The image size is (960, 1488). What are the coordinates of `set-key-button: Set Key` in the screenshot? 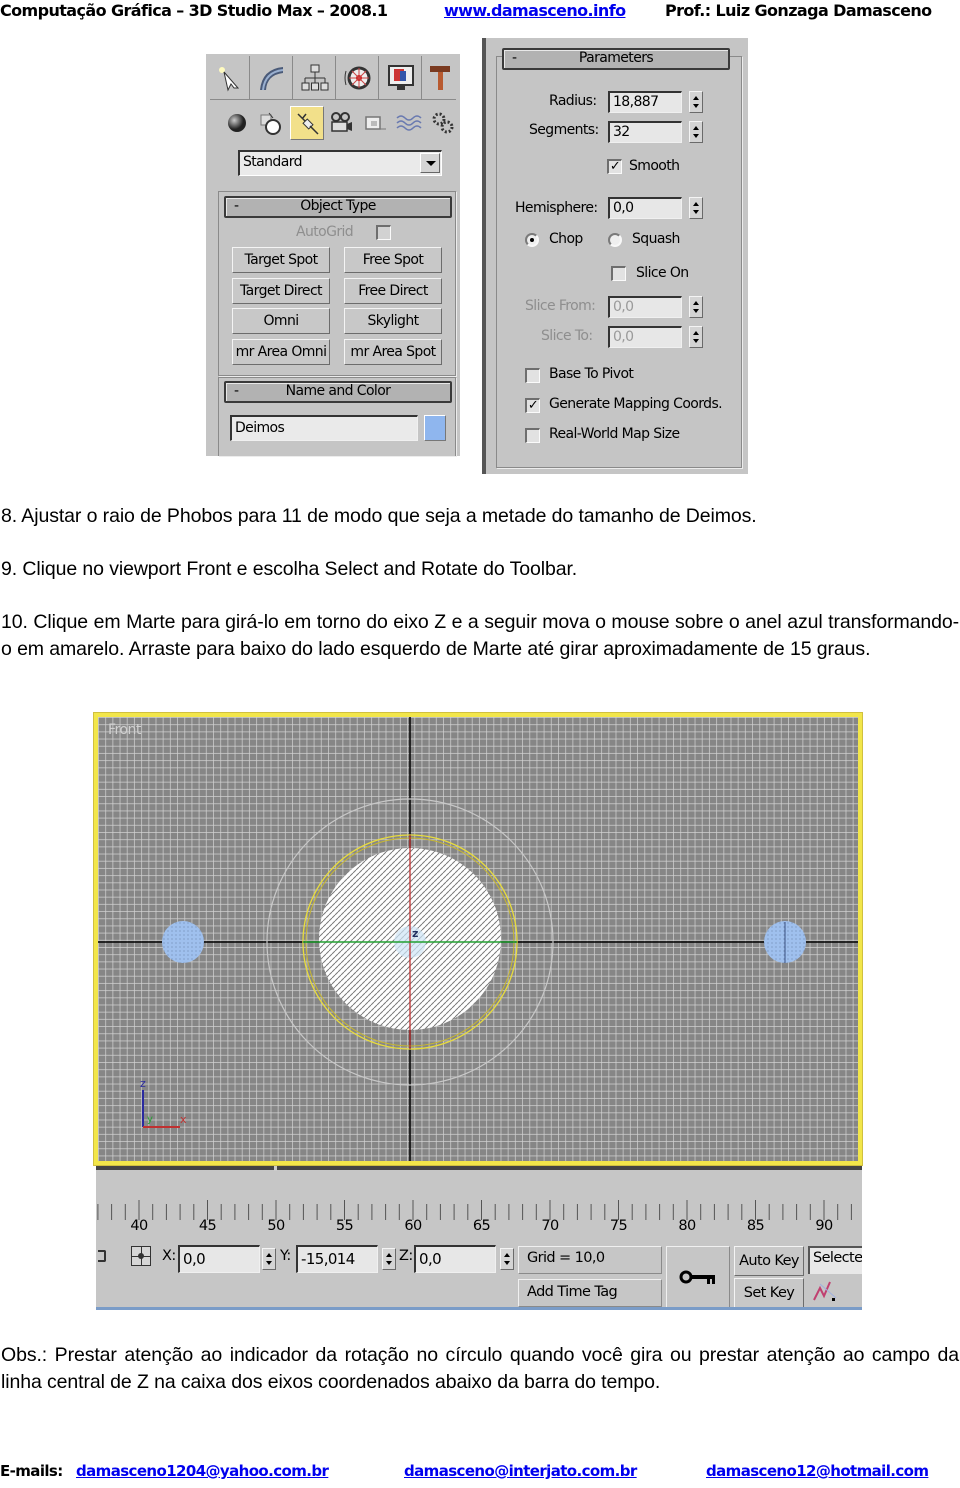 It's located at (769, 1293).